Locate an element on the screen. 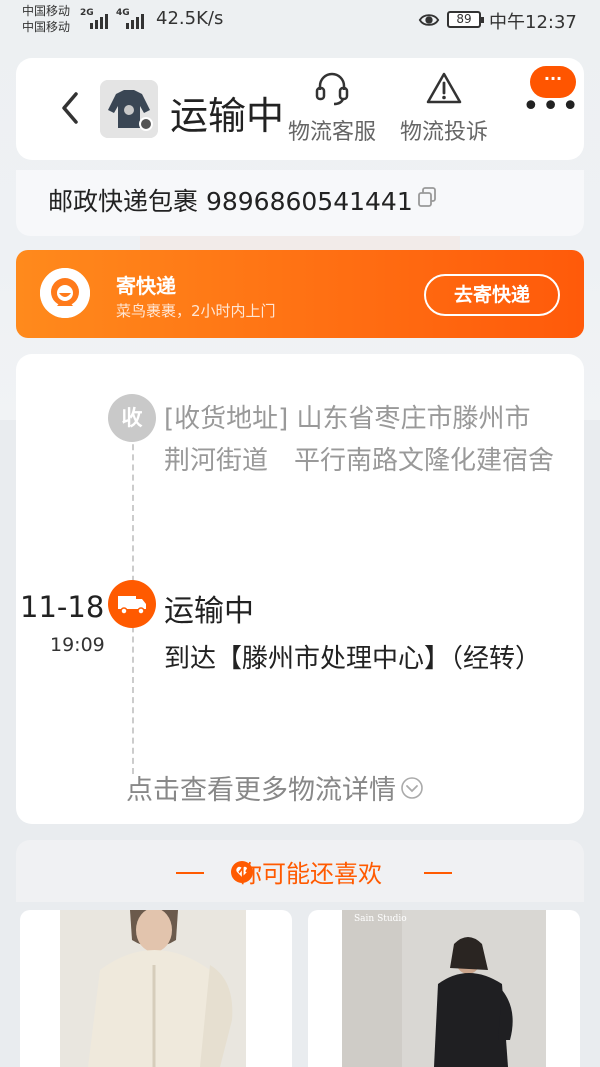 The width and height of the screenshot is (600, 1067). recommend-title: 你可能还喜欢 is located at coordinates (310, 874).